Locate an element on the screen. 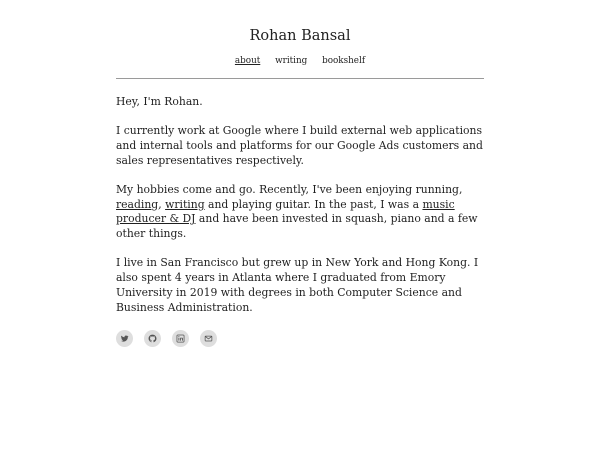  site-header: Rohan Bansal about writing bookshelf is located at coordinates (300, 53).